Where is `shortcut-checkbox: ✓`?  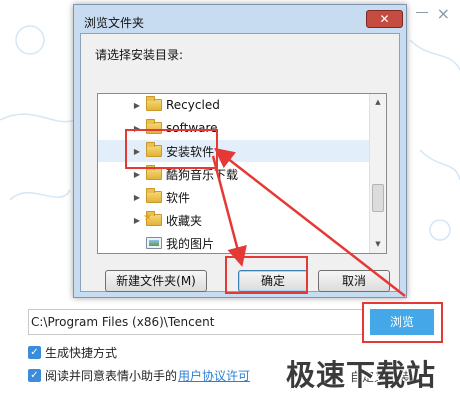
shortcut-checkbox: ✓ is located at coordinates (34, 352).